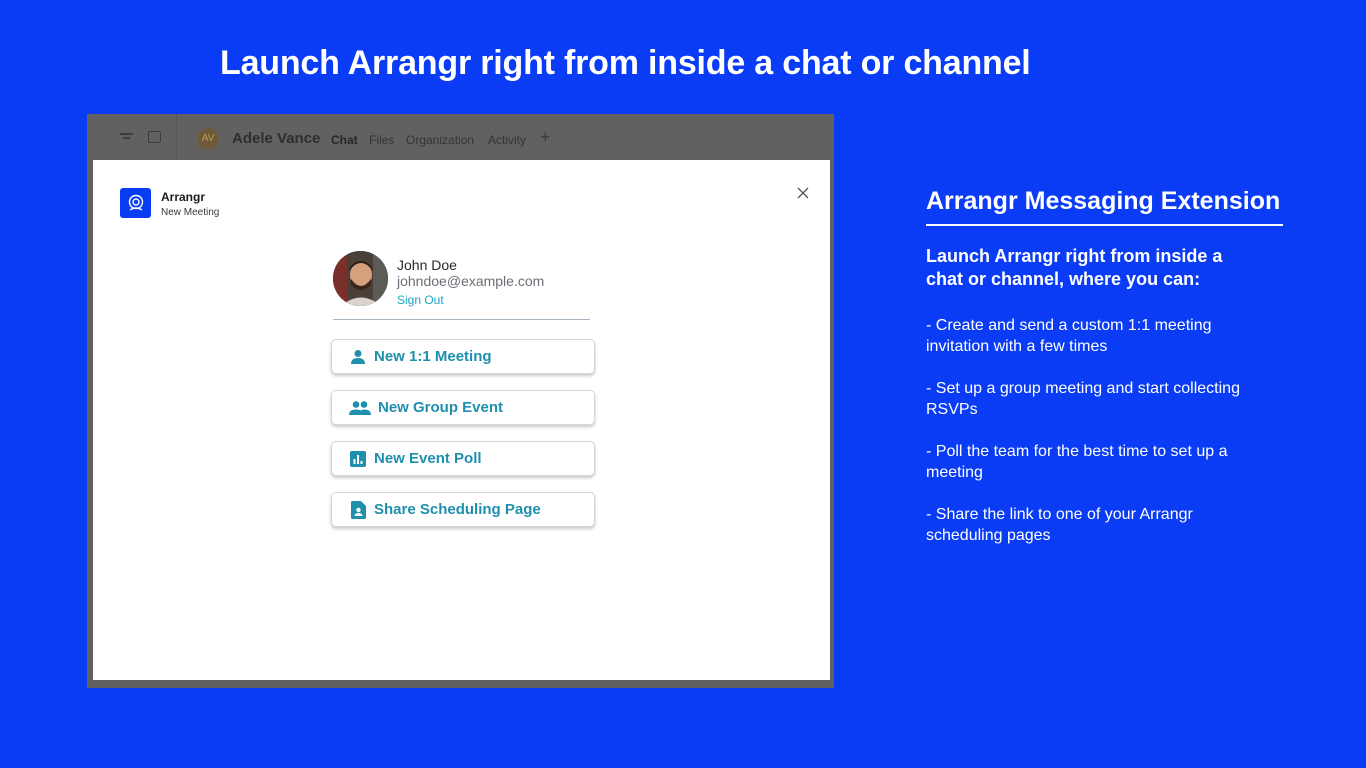 The image size is (1366, 768). What do you see at coordinates (1103, 201) in the screenshot?
I see `panel-title: Arrangr Messaging Extension` at bounding box center [1103, 201].